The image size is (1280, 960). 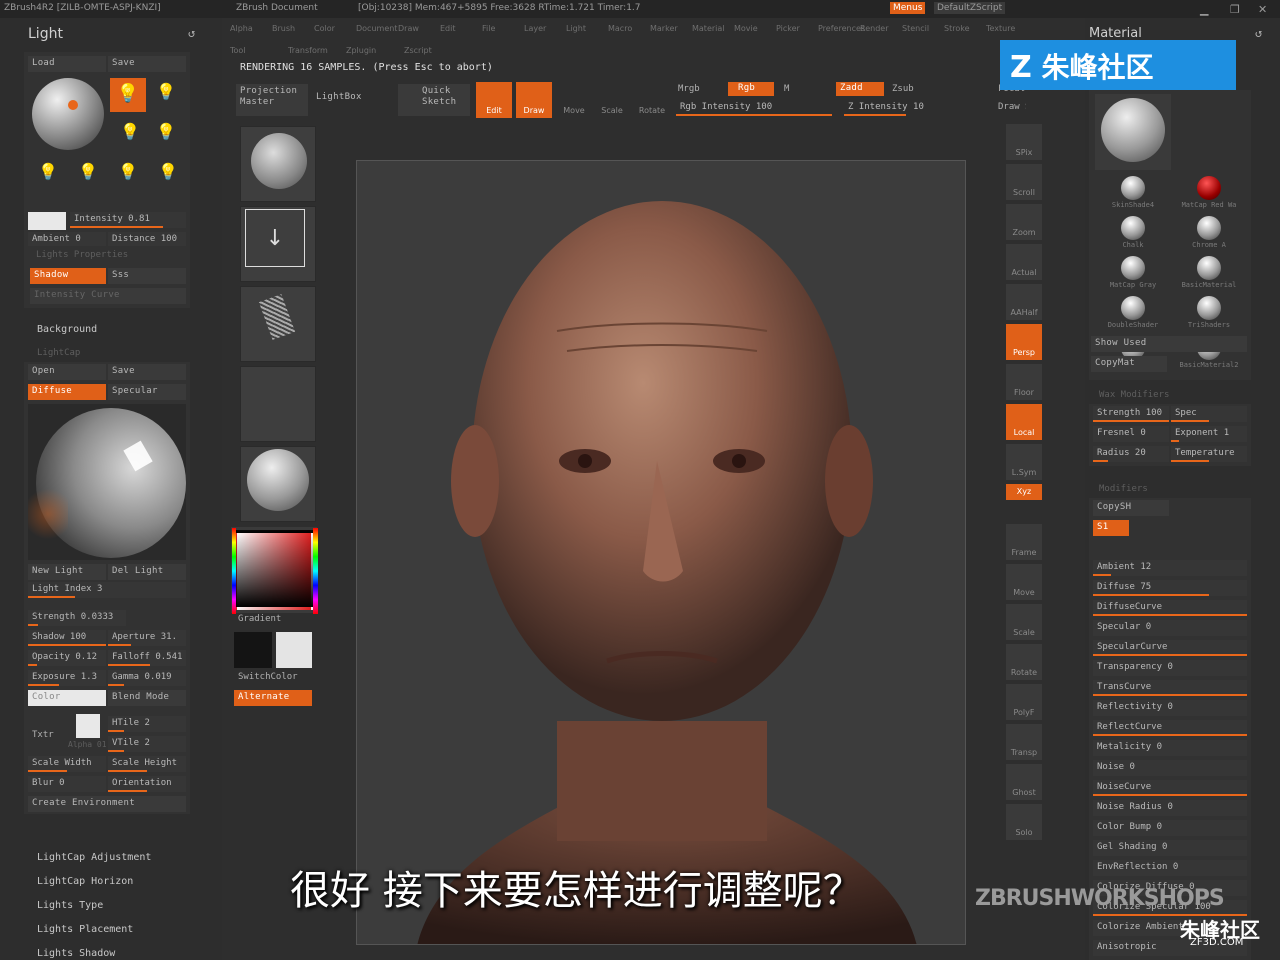 What do you see at coordinates (278, 404) in the screenshot?
I see `texture-thumbnail` at bounding box center [278, 404].